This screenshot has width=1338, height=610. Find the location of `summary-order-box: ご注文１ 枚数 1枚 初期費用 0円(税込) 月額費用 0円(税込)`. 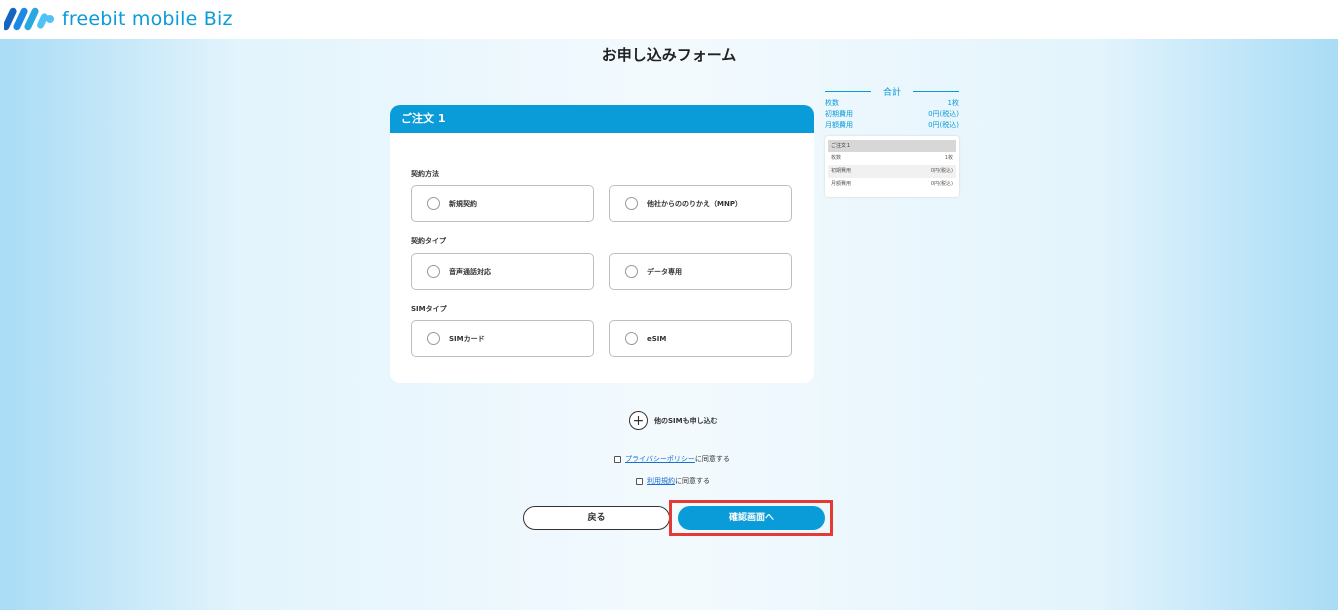

summary-order-box: ご注文１ 枚数 1枚 初期費用 0円(税込) 月額費用 0円(税込) is located at coordinates (892, 166).